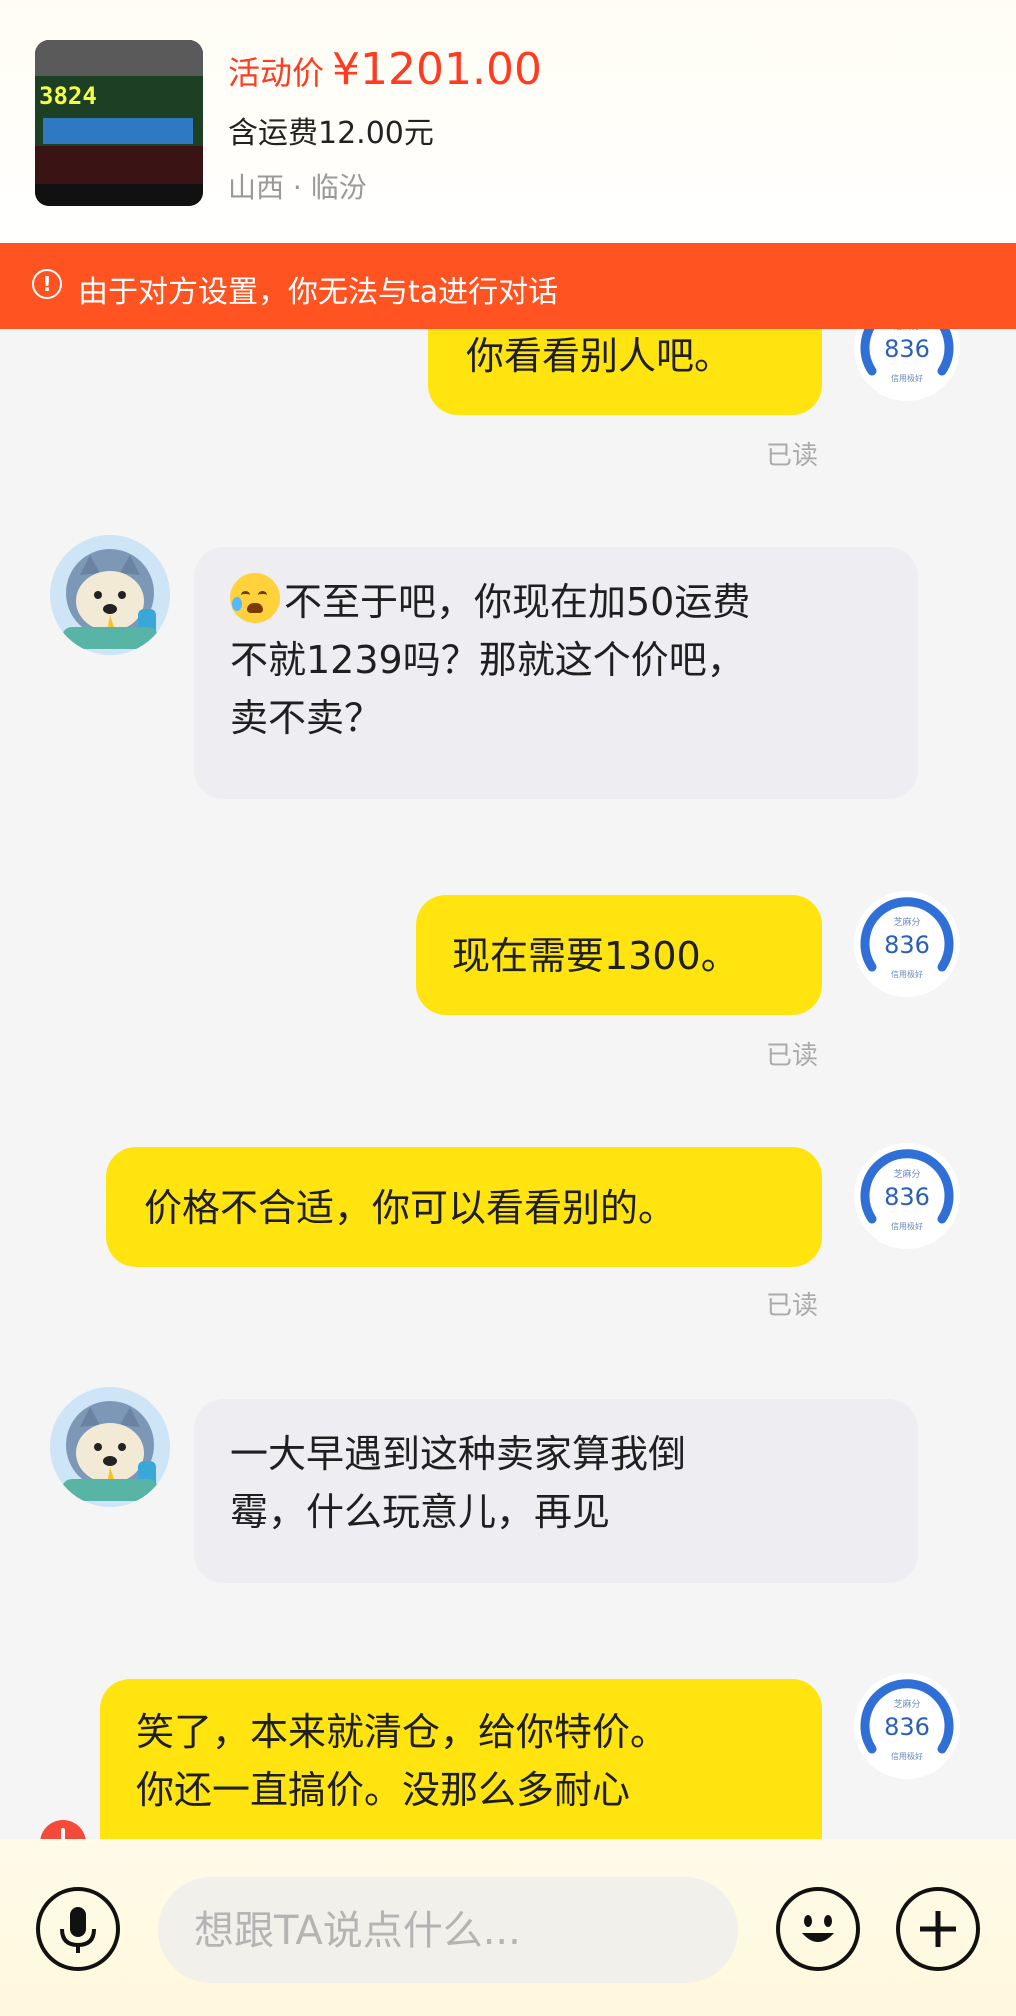  Describe the element at coordinates (595, 956) in the screenshot. I see `message-text: 现在需要1300。` at that location.